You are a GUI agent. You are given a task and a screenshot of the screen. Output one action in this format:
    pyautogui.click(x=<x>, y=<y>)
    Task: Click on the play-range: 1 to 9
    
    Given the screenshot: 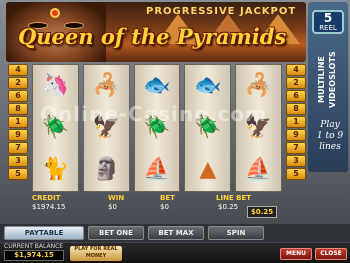 What is the action you would take?
    pyautogui.click(x=330, y=136)
    